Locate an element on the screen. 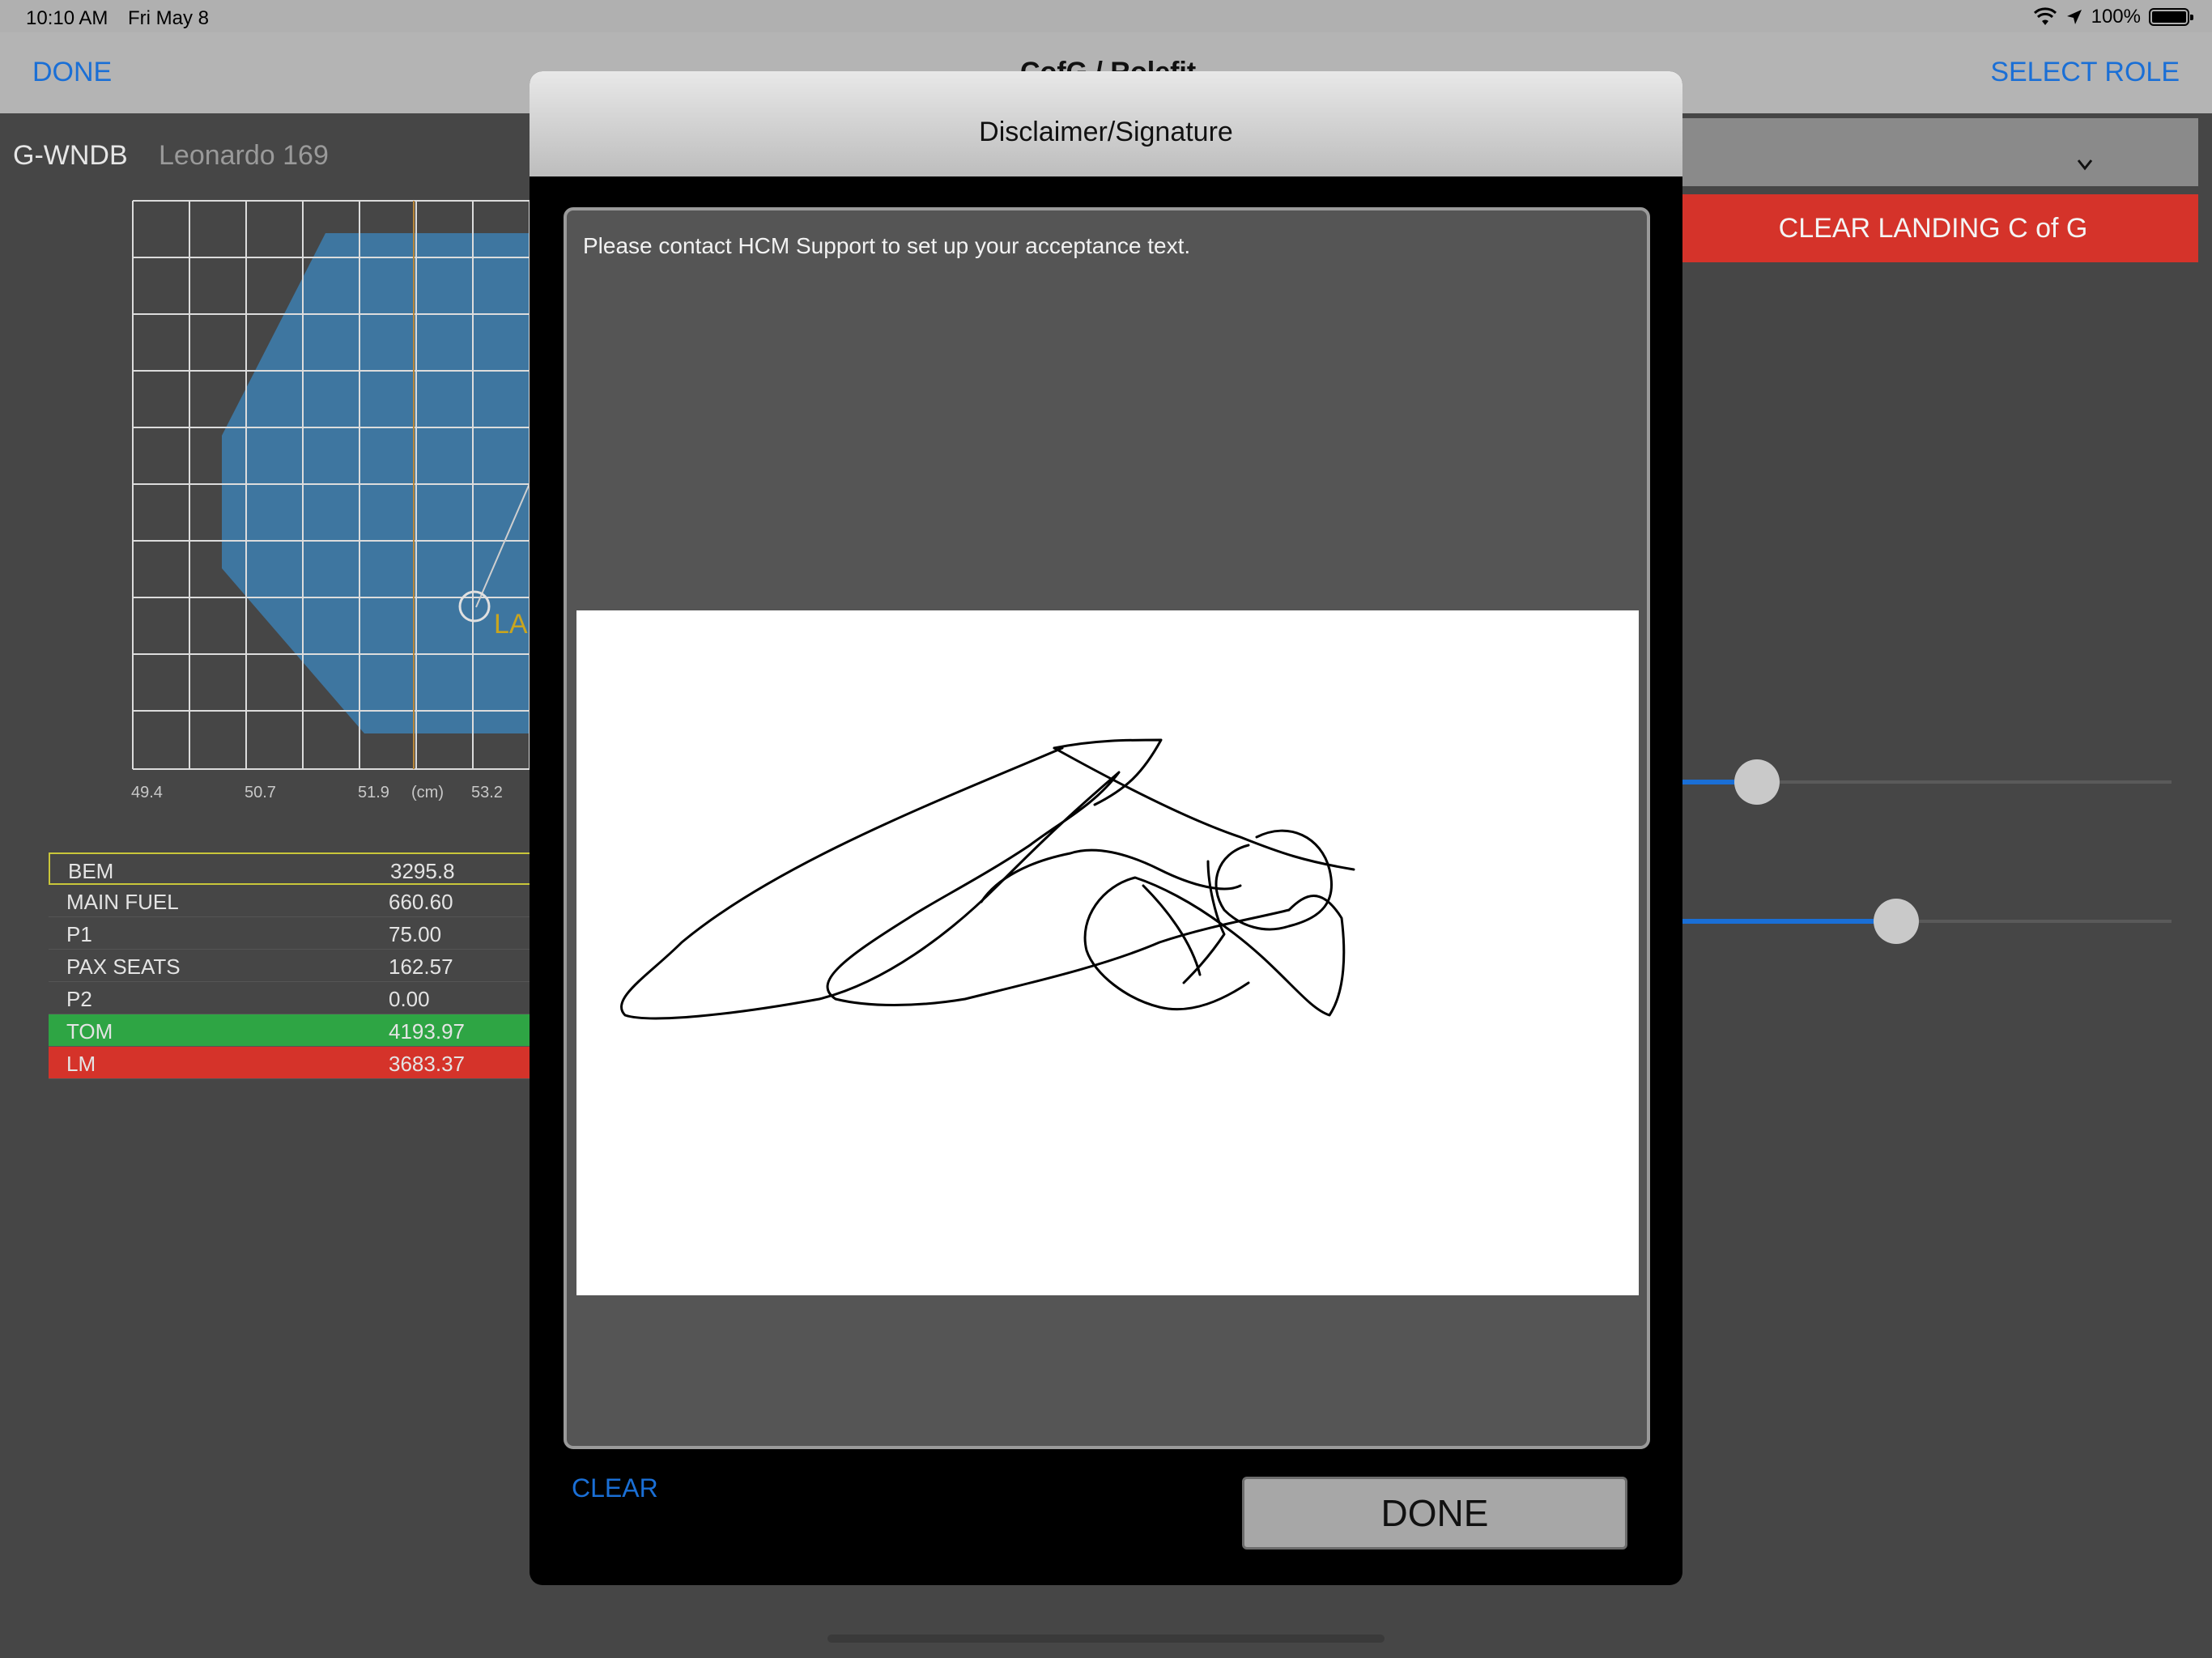  signature-stroke is located at coordinates (987, 879).